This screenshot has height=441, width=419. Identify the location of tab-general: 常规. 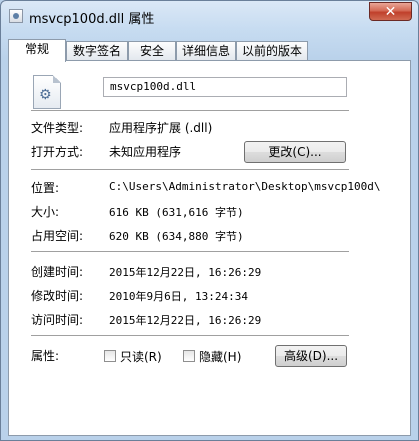
(37, 50).